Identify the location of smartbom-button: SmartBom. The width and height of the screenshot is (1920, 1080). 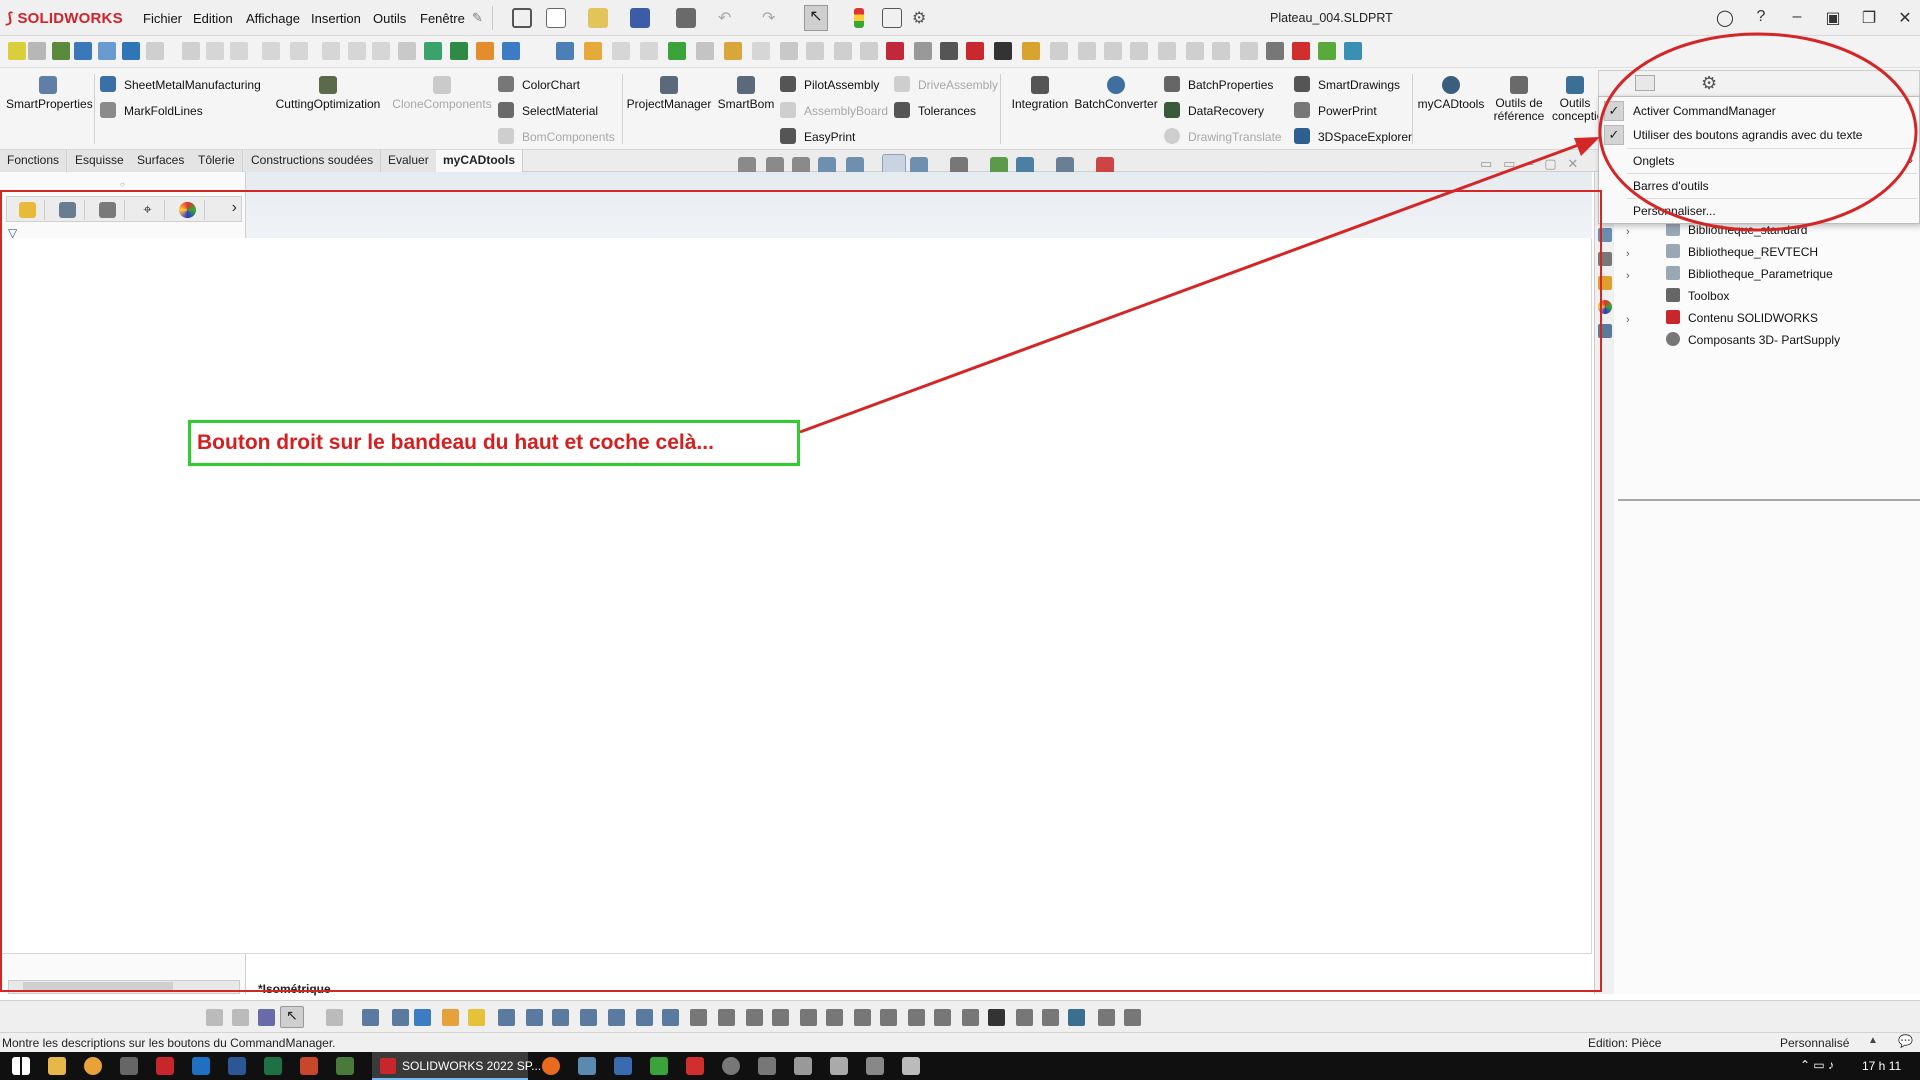
(746, 93).